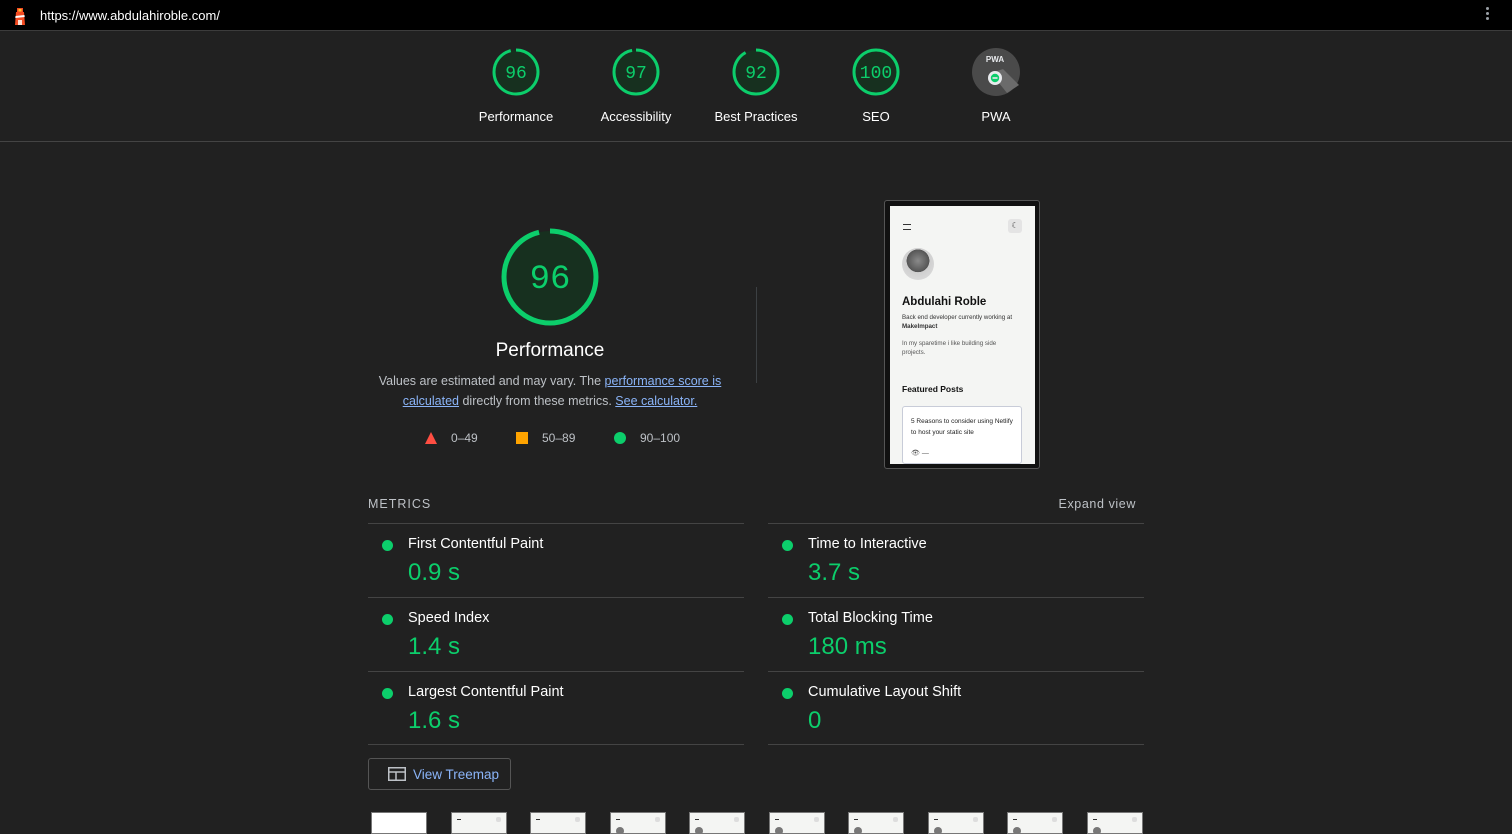  Describe the element at coordinates (559, 438) in the screenshot. I see `legend-range: 50–89` at that location.